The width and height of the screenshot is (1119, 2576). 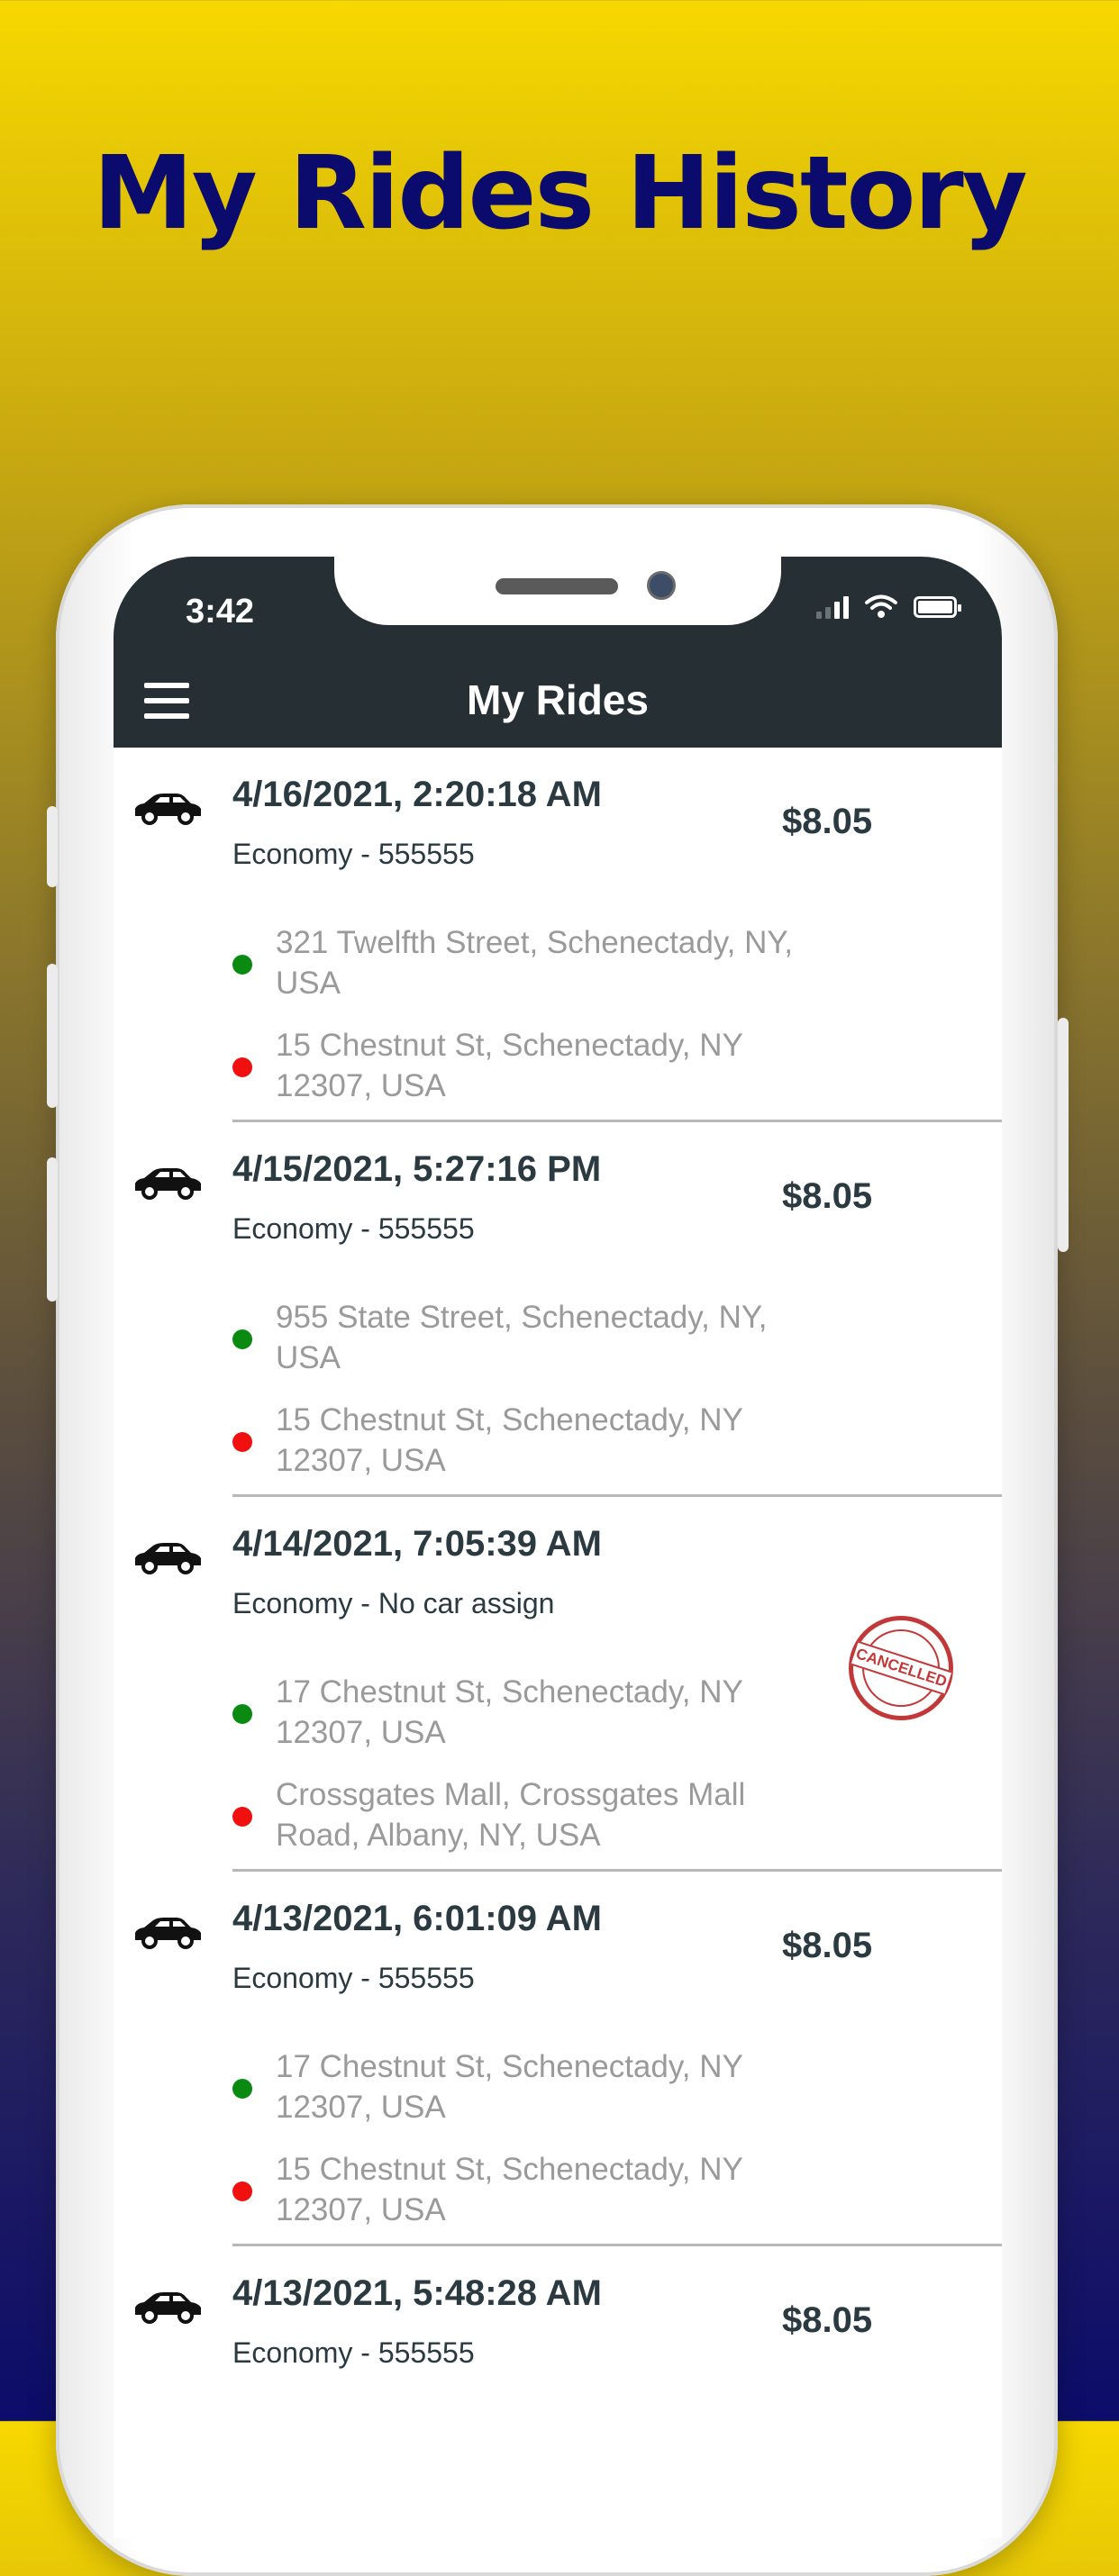 I want to click on phone-volume-up-button, so click(x=52, y=1036).